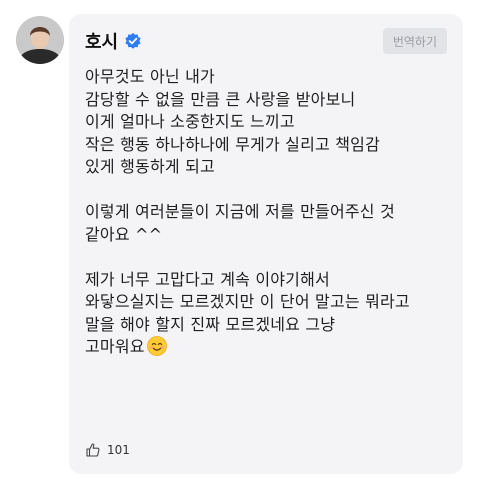 Image resolution: width=480 pixels, height=491 pixels. Describe the element at coordinates (150, 76) in the screenshot. I see `post-line: 아무것도 아닌 내가` at that location.